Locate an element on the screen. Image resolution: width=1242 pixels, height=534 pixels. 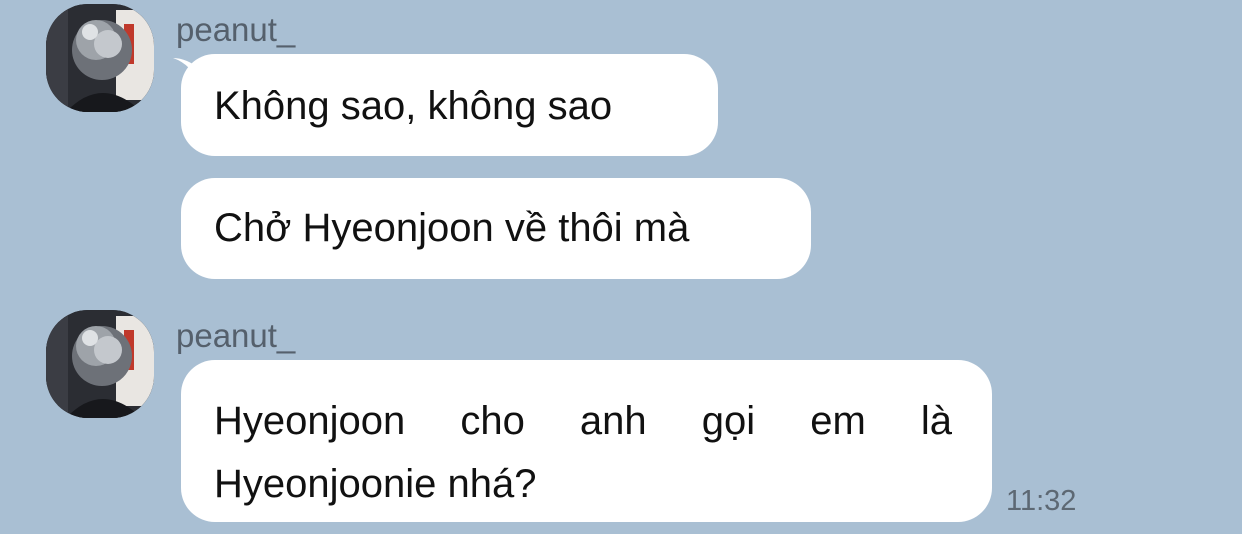
message-word: cho is located at coordinates (492, 421).